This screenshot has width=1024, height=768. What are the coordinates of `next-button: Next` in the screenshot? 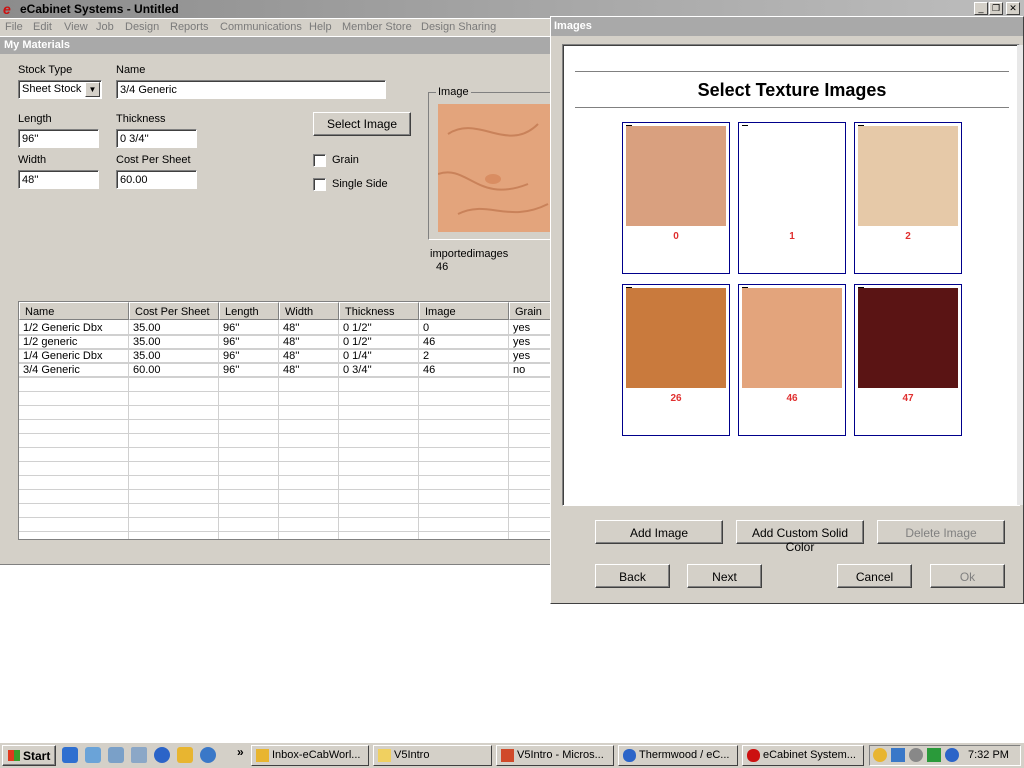 It's located at (724, 576).